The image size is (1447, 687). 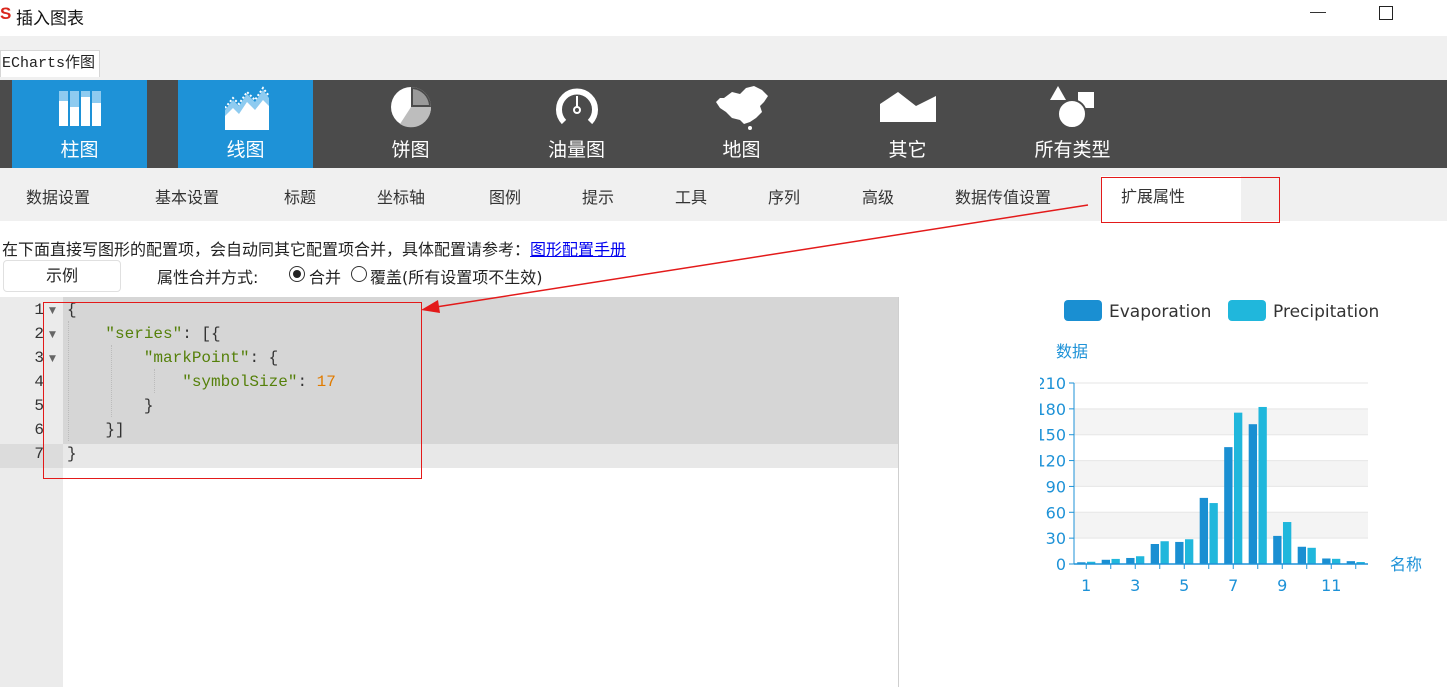 What do you see at coordinates (1072, 107) in the screenshot?
I see `all-types-icon` at bounding box center [1072, 107].